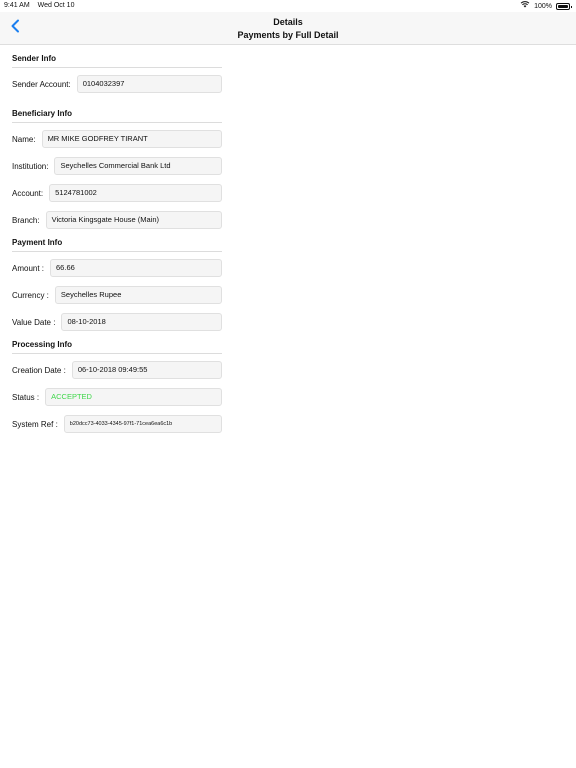  Describe the element at coordinates (117, 60) in the screenshot. I see `section-title-sender: Sender Info` at that location.